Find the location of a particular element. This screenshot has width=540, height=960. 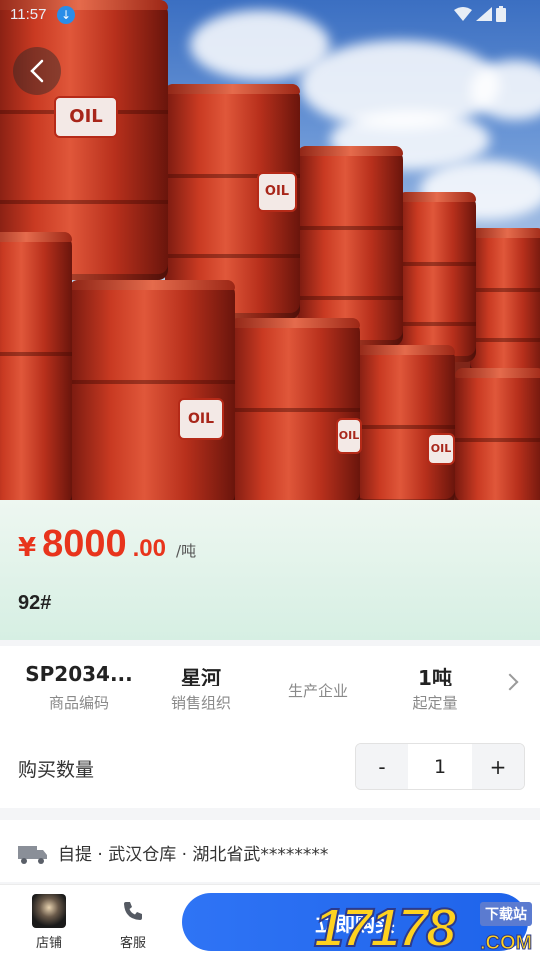

shop-tab: 店铺 is located at coordinates (49, 922).